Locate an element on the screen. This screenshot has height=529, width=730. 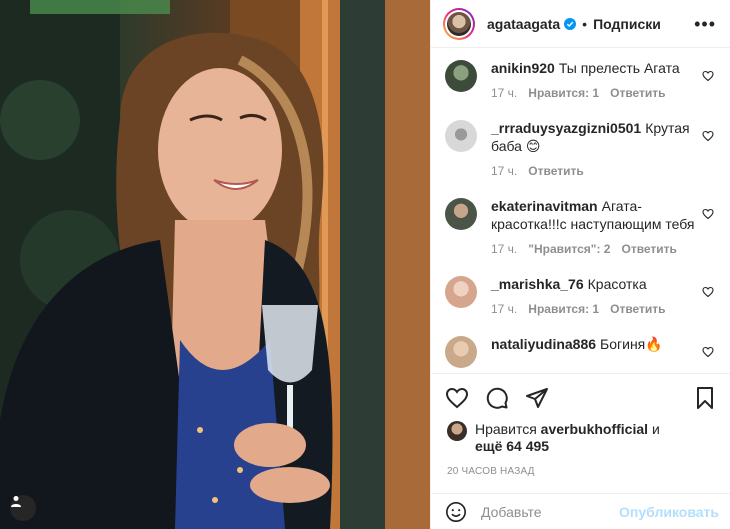
likes-count-button: ещё 64 495 is located at coordinates (512, 446).